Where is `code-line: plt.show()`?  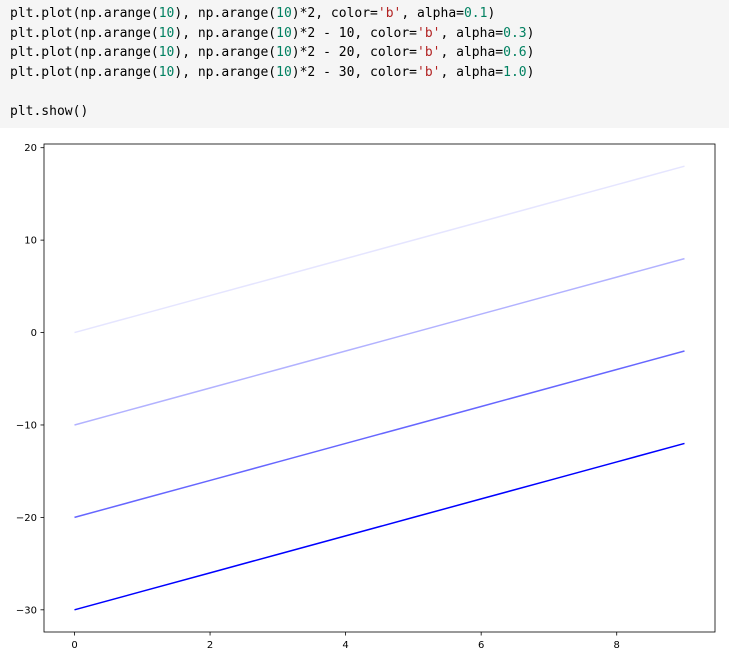 code-line: plt.show() is located at coordinates (369, 112).